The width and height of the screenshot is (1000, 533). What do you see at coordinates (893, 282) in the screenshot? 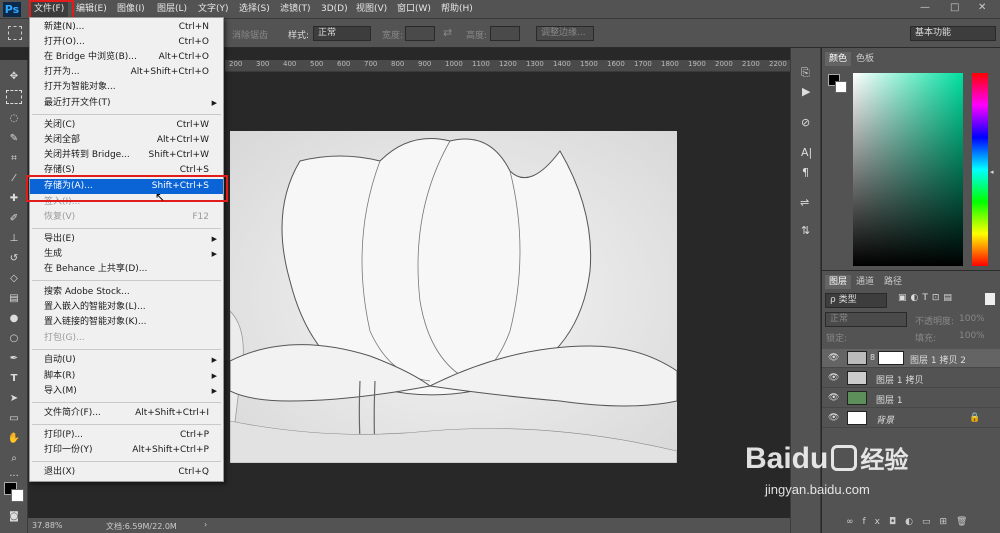
I see `tab-paths: 路径` at bounding box center [893, 282].